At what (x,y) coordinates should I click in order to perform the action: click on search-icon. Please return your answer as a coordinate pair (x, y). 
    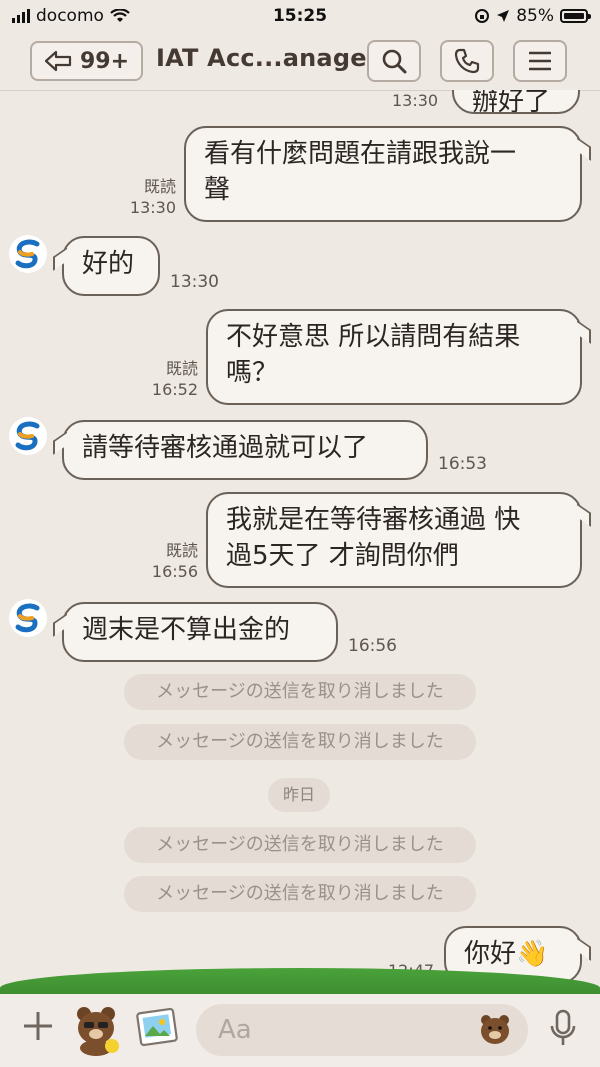
    Looking at the image, I should click on (394, 61).